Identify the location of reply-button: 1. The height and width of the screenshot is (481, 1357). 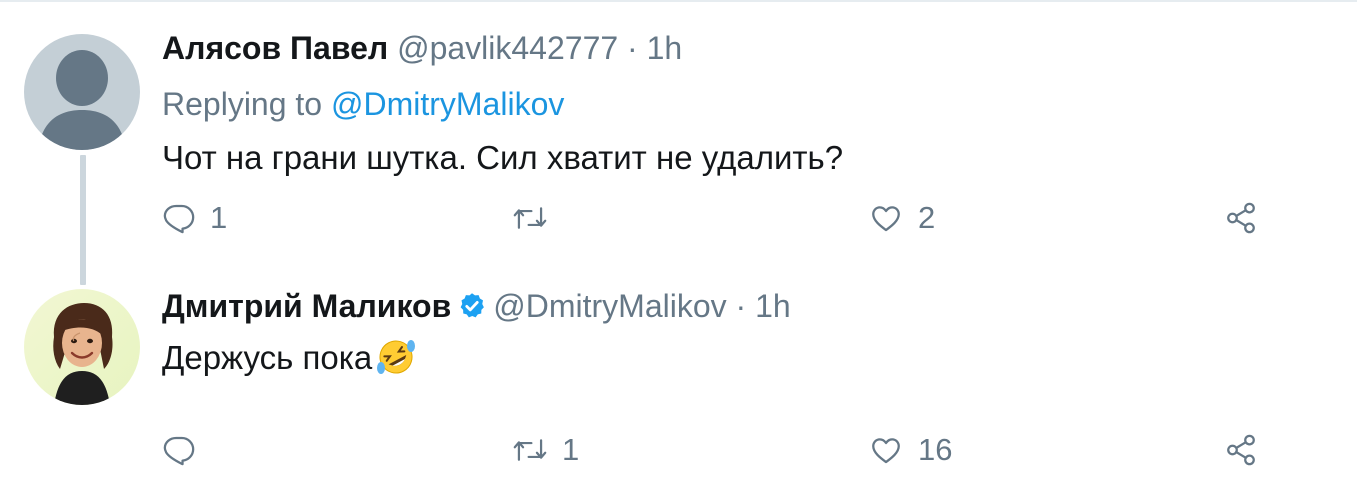
(194, 218).